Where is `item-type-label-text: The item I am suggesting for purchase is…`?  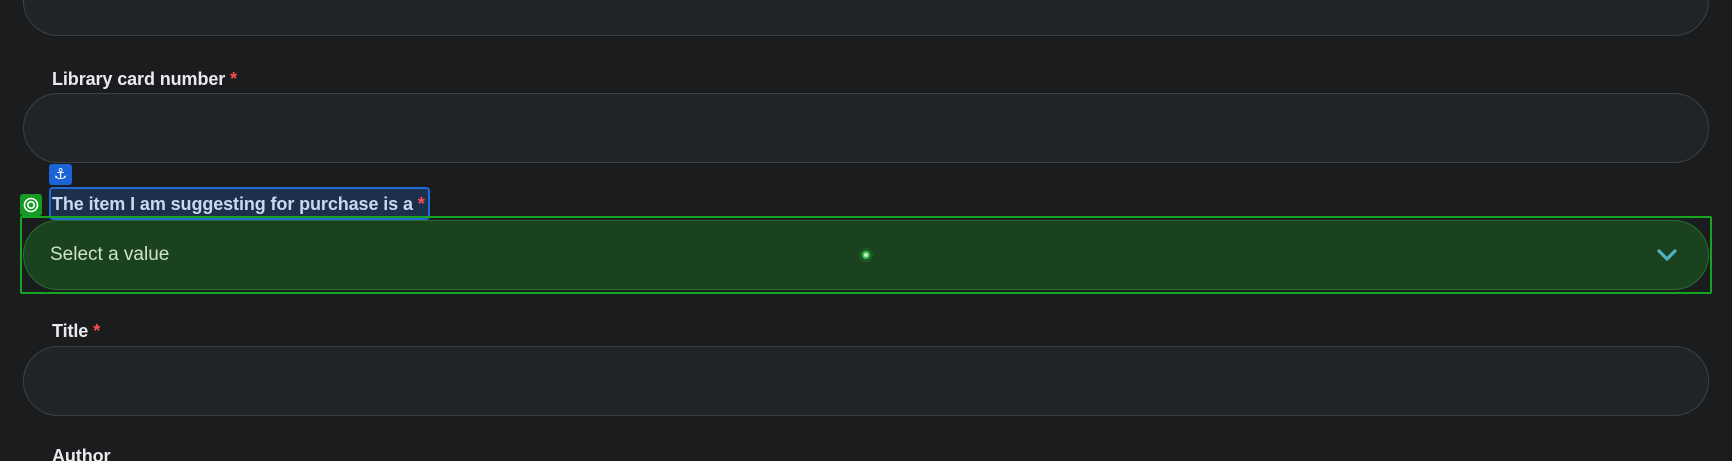 item-type-label-text: The item I am suggesting for purchase is… is located at coordinates (232, 204).